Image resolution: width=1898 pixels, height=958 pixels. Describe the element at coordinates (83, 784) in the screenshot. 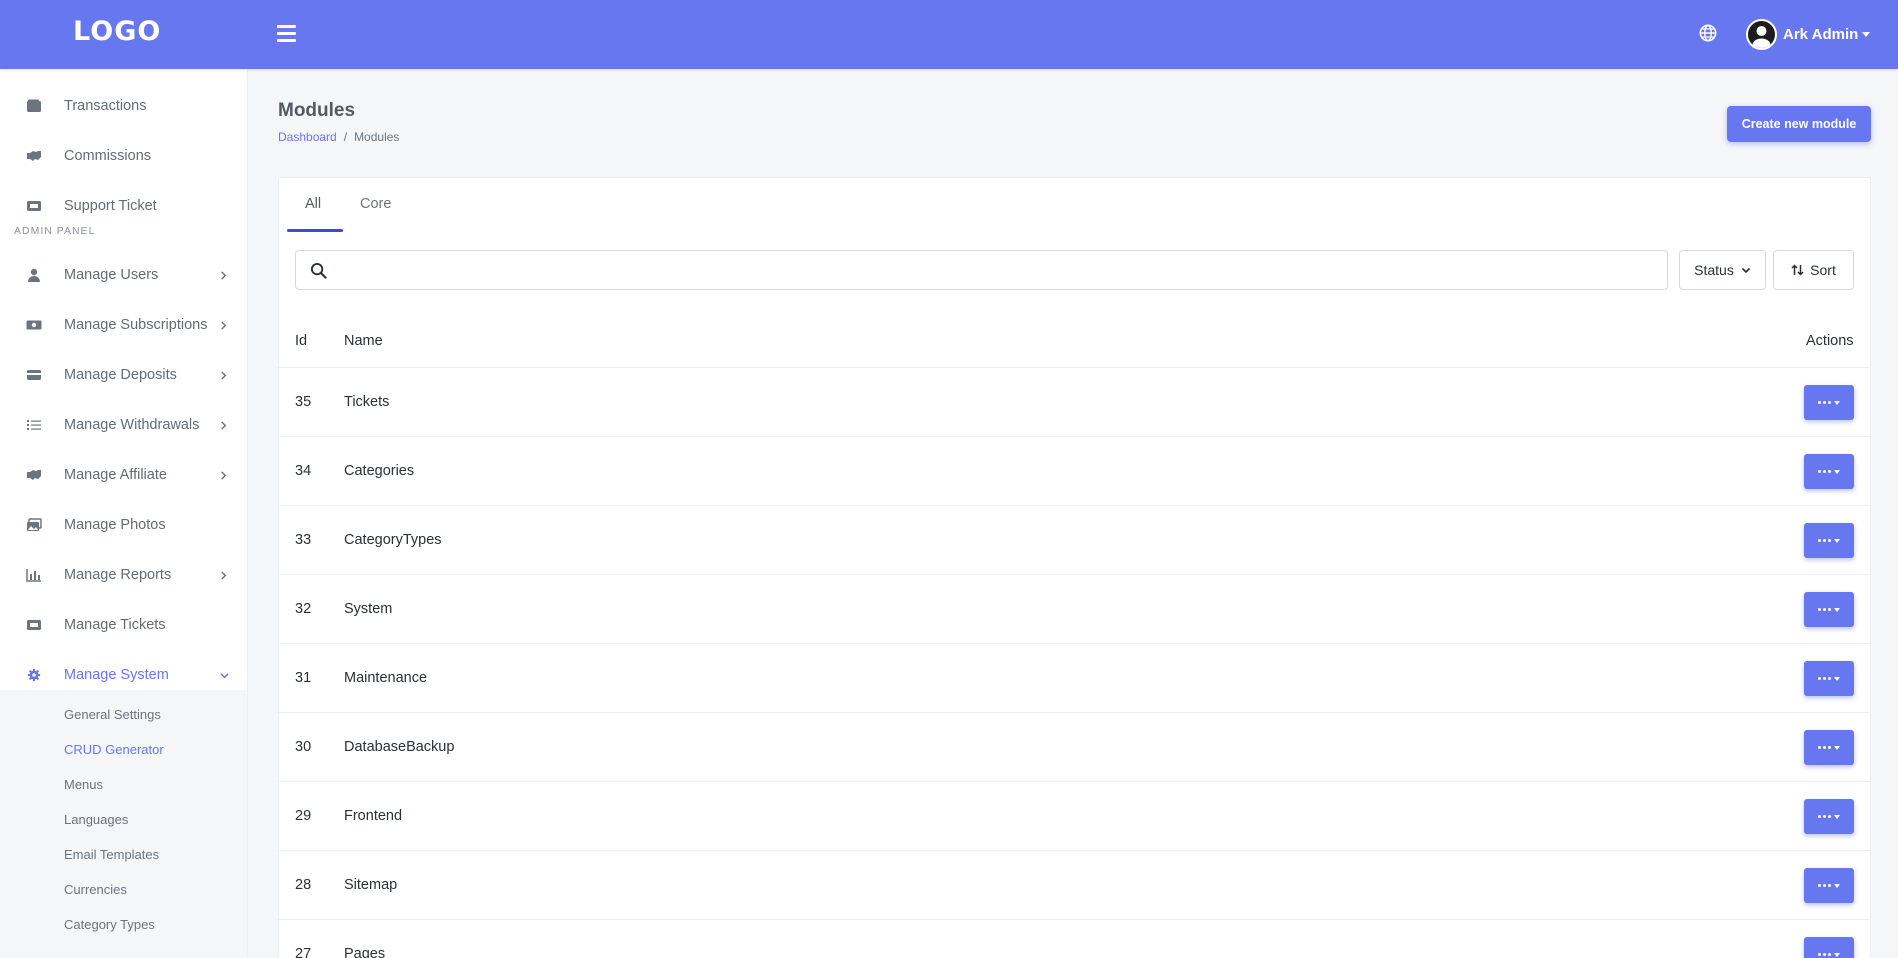

I see `subnav-item-menus: Menus` at that location.